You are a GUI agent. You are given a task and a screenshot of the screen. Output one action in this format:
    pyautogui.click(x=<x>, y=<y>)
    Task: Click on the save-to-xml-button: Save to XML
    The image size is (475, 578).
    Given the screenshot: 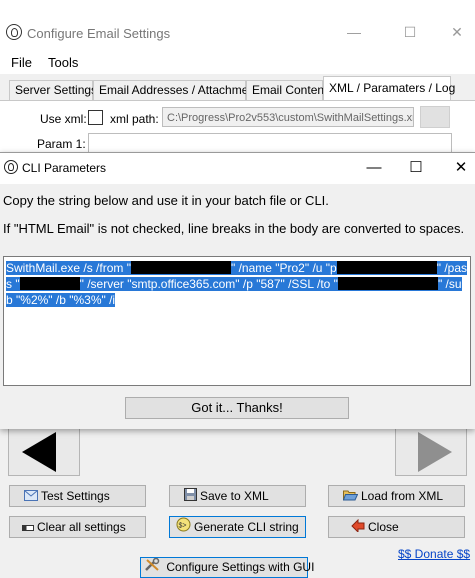 What is the action you would take?
    pyautogui.click(x=237, y=496)
    